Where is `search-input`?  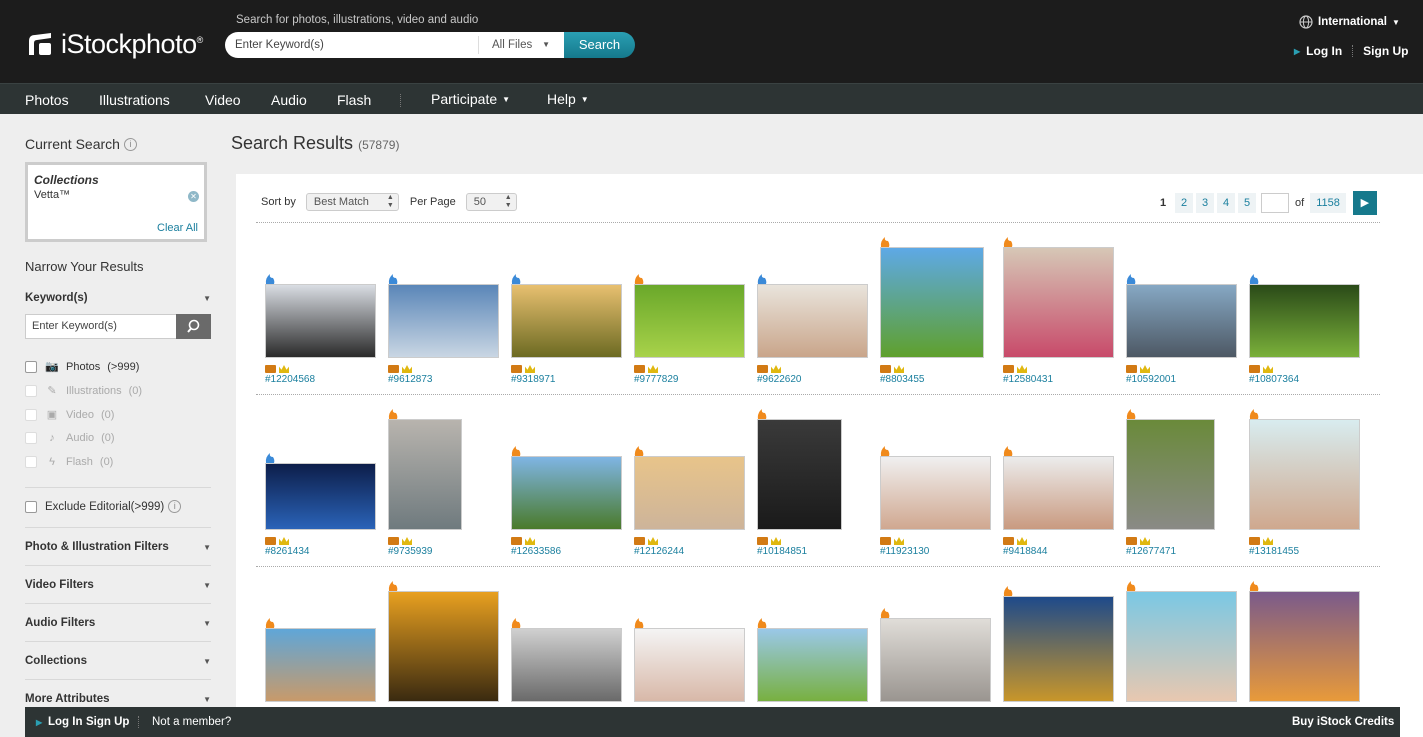
search-input is located at coordinates (353, 45).